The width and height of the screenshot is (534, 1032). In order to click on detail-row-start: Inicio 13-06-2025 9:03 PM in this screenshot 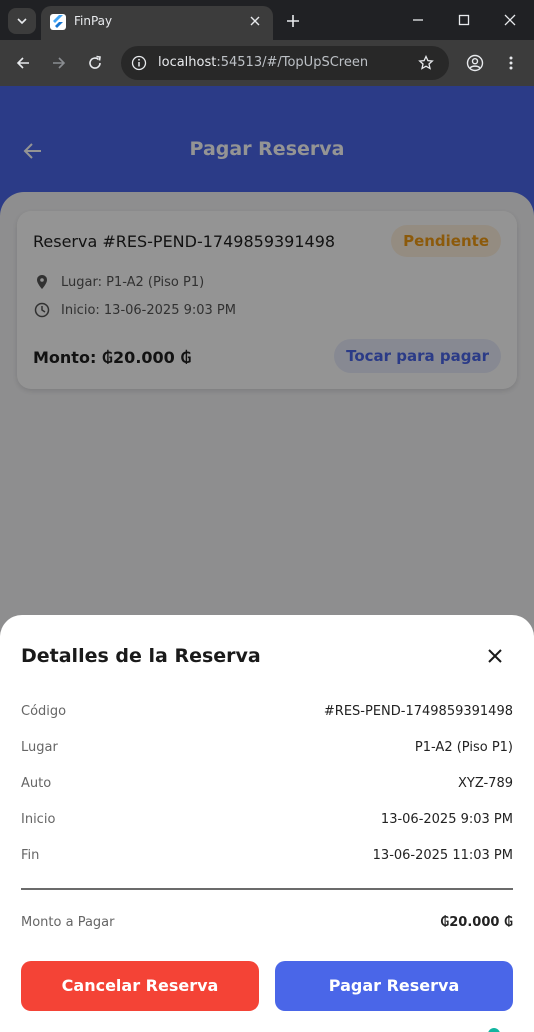, I will do `click(267, 822)`.